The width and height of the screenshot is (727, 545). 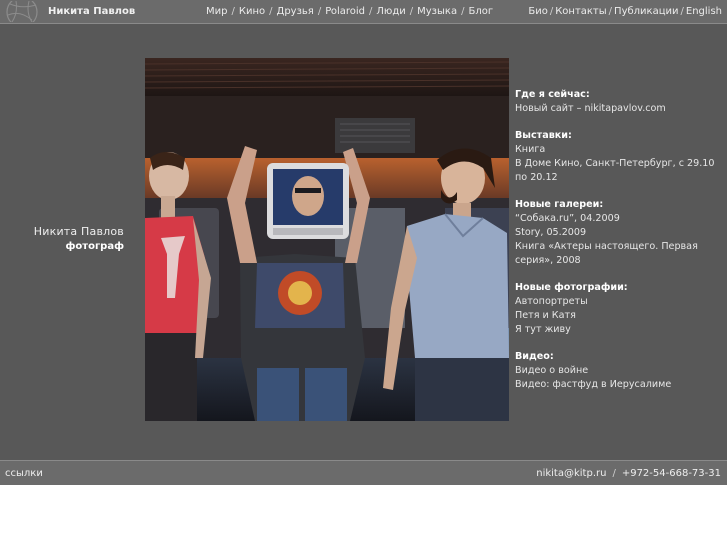 What do you see at coordinates (24, 473) in the screenshot?
I see `links-link: ссылки` at bounding box center [24, 473].